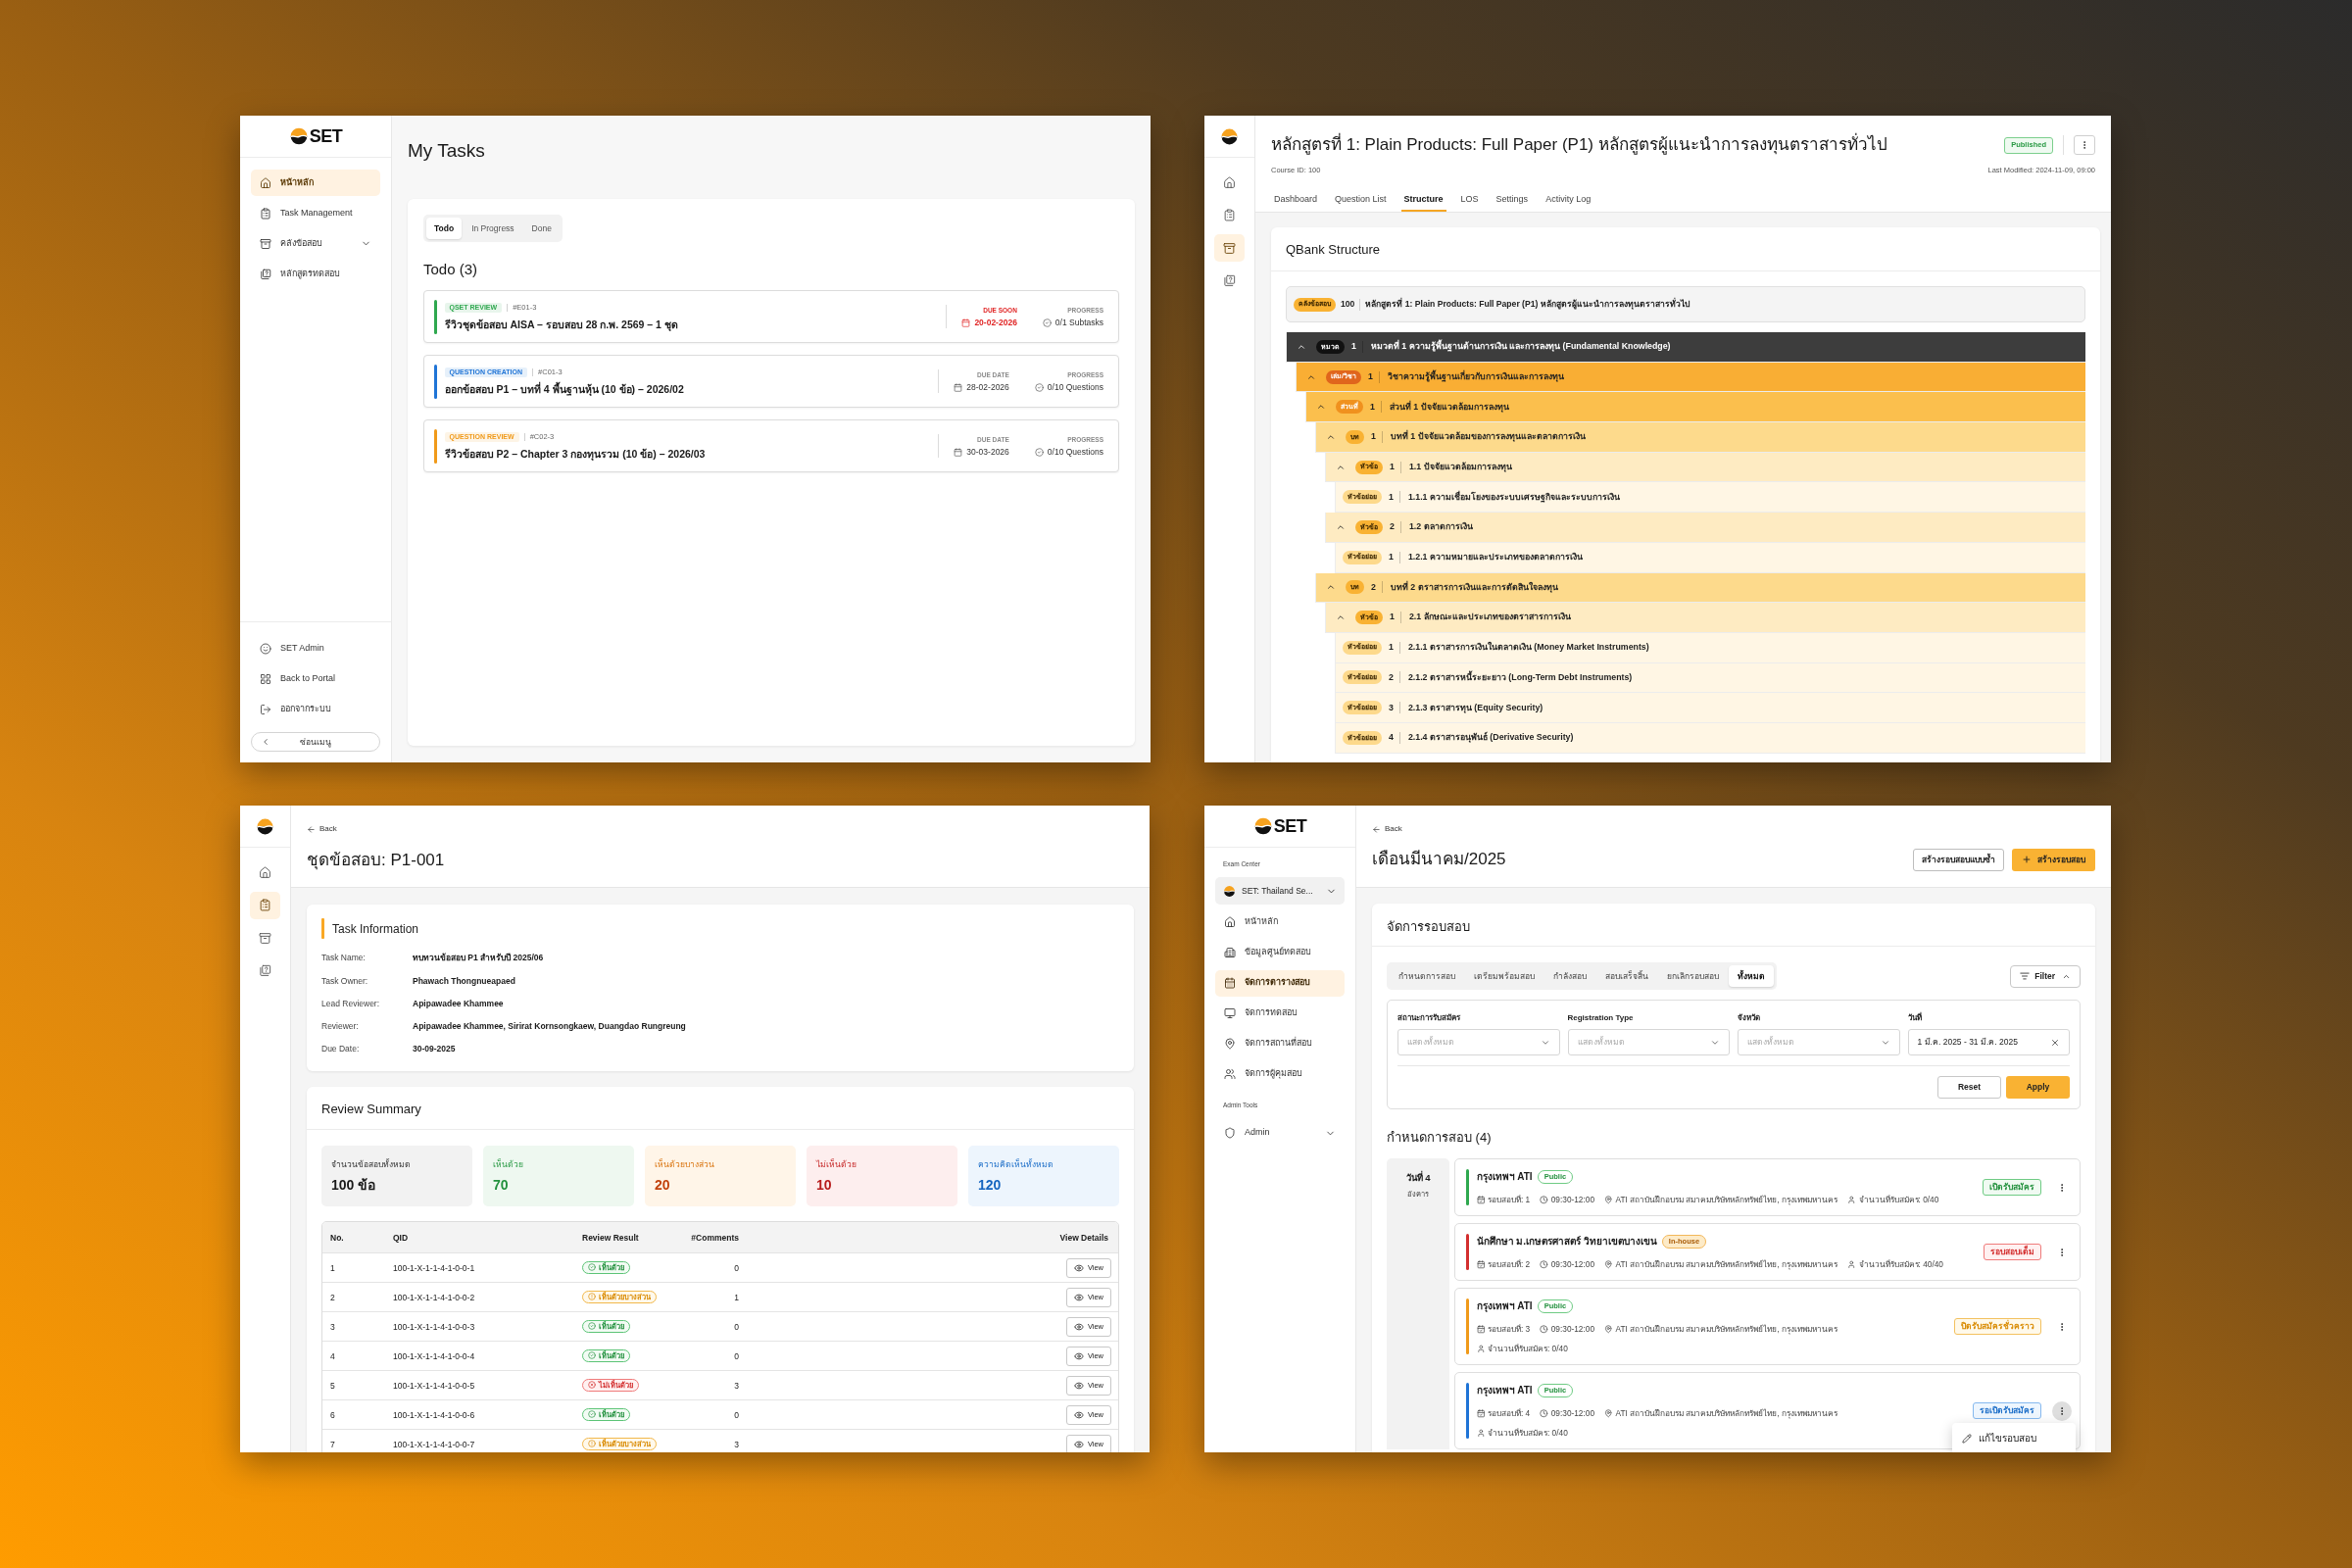  Describe the element at coordinates (1280, 1013) in the screenshot. I see `nav-item: จัดการทดสอบ` at that location.